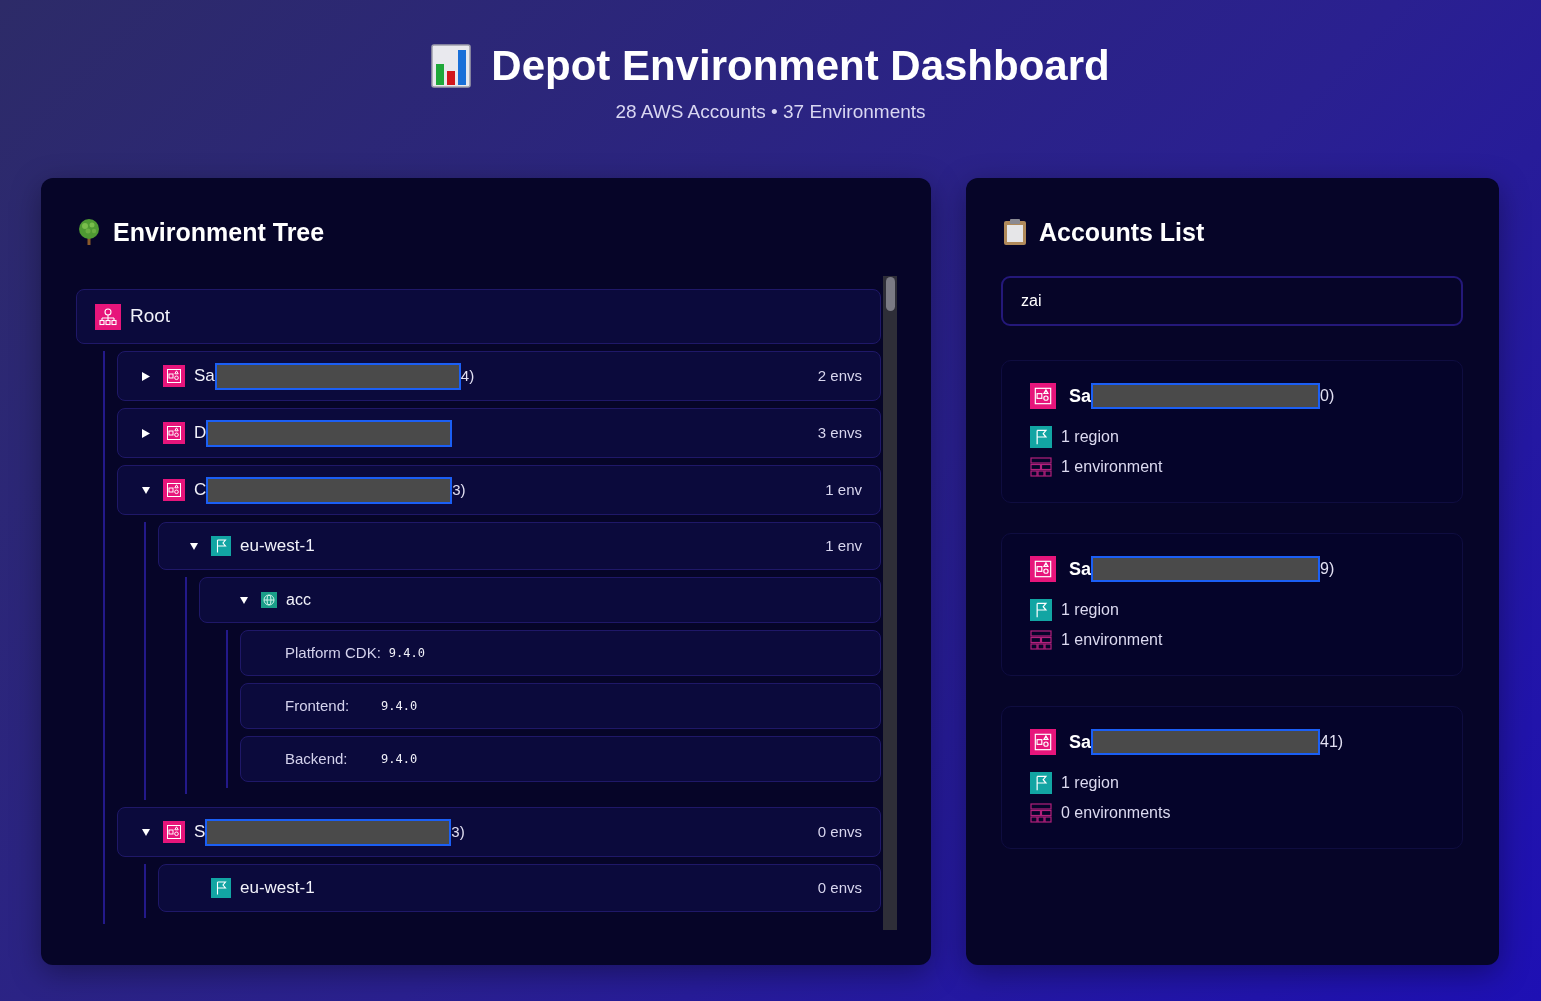 Image resolution: width=1541 pixels, height=1001 pixels. Describe the element at coordinates (499, 832) in the screenshot. I see `tree-node: S 3) 0 envs` at that location.